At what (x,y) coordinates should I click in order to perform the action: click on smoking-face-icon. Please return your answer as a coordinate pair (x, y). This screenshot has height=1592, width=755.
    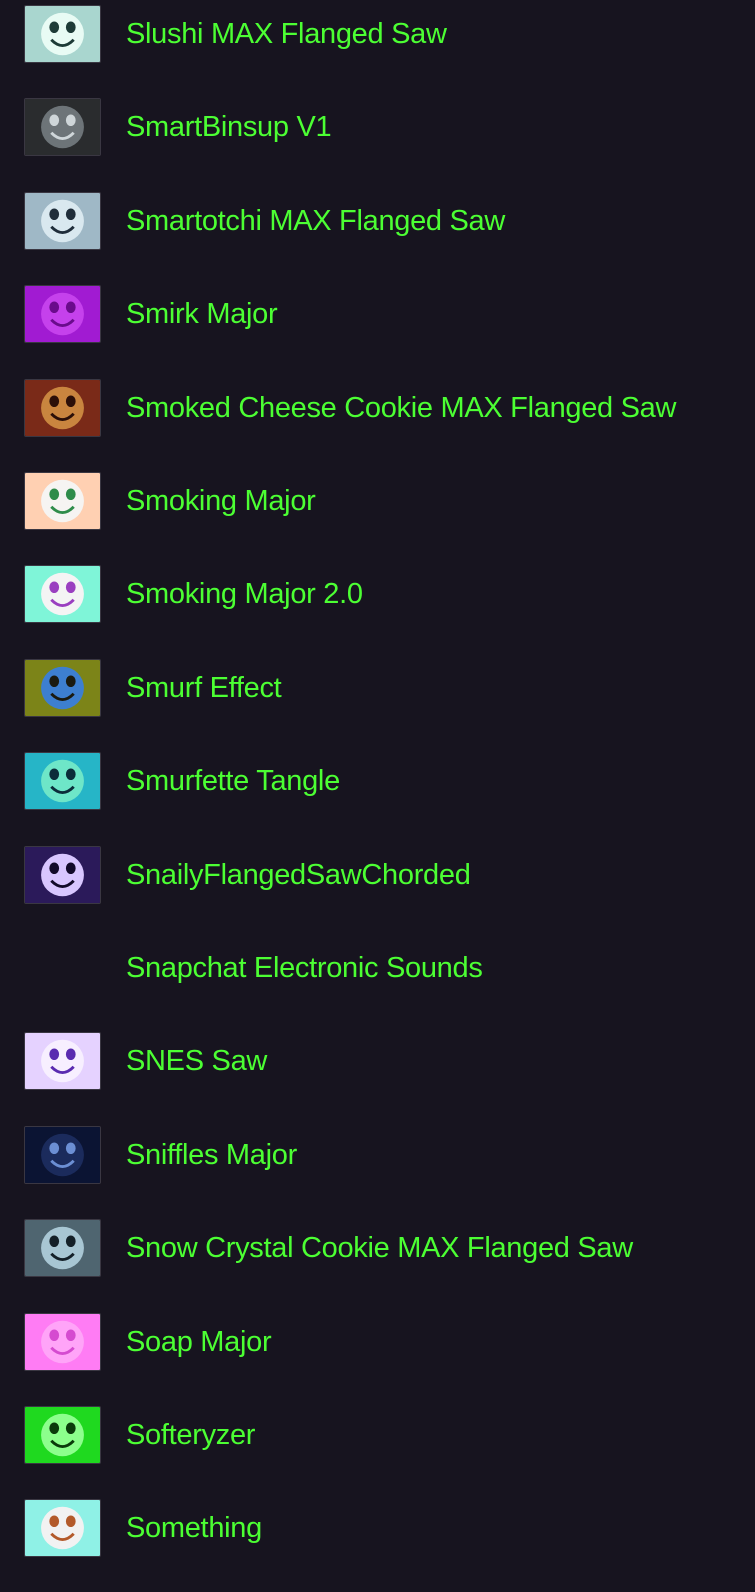
    Looking at the image, I should click on (62, 501).